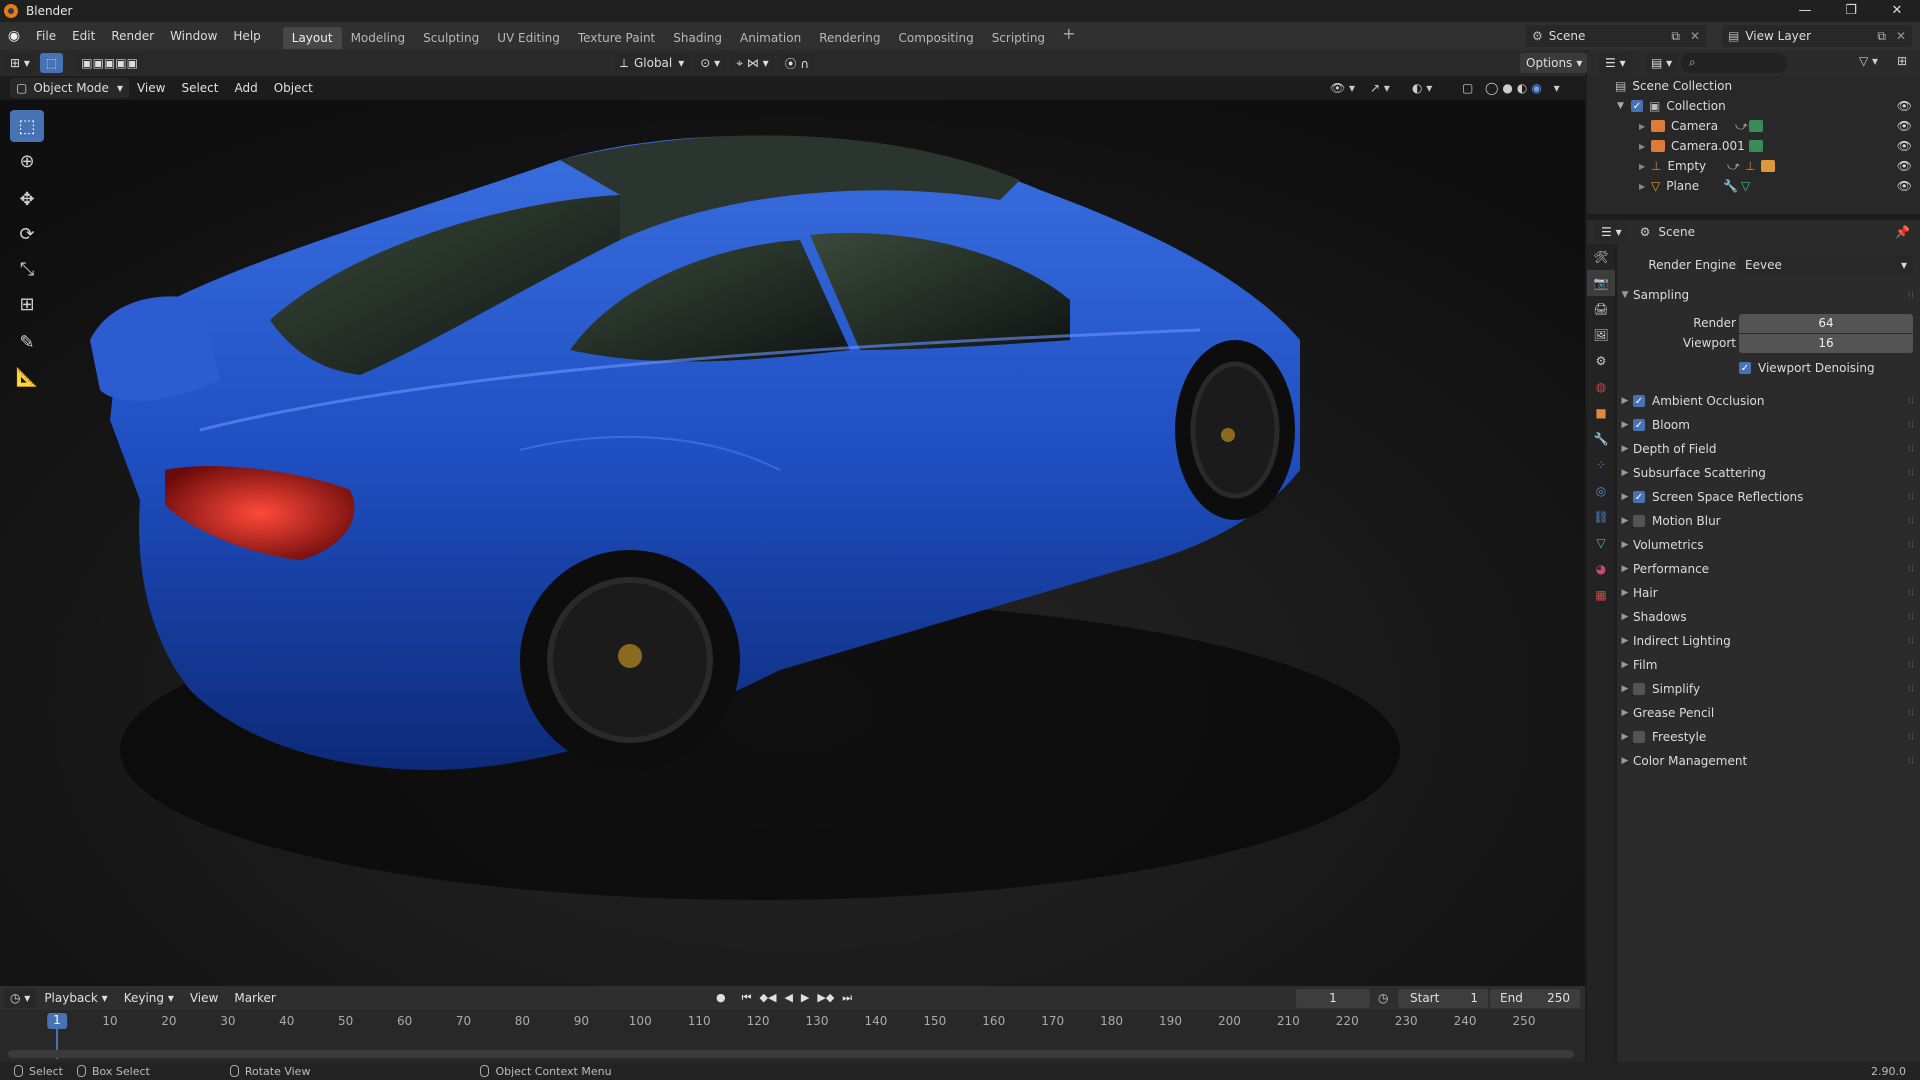  I want to click on mode-dropdown: ▢ Object Mode ▾, so click(69, 88).